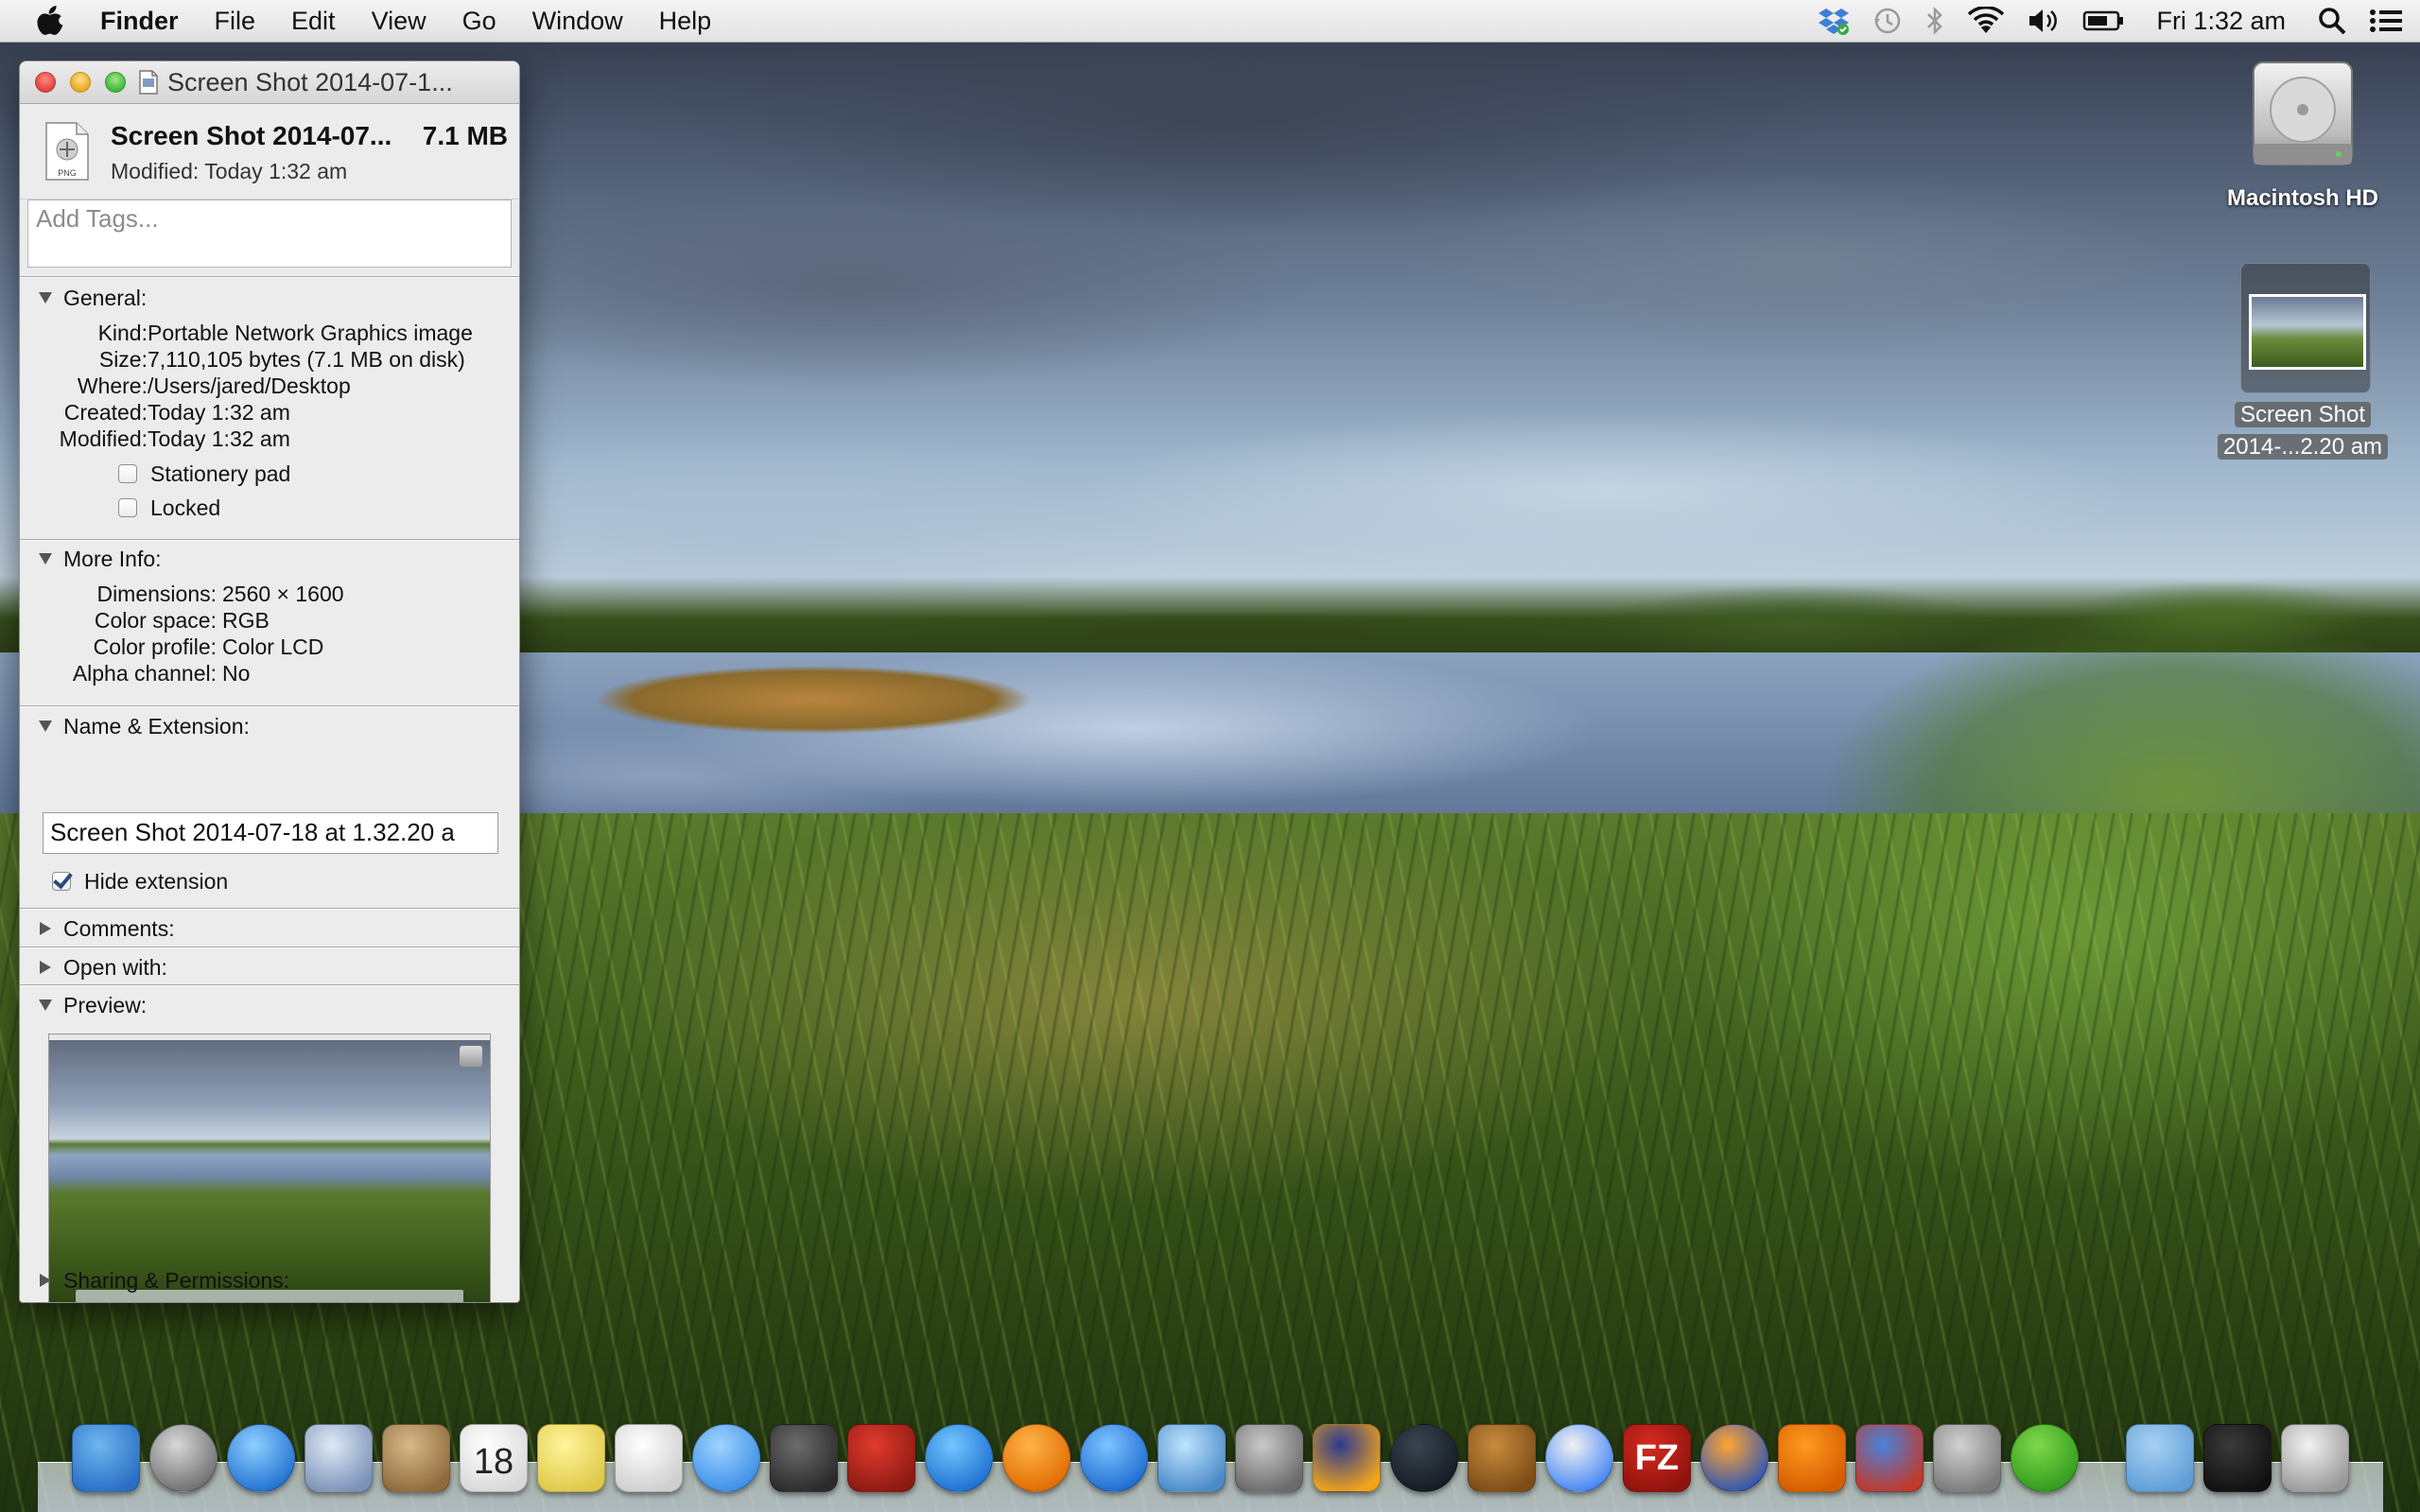 This screenshot has height=1512, width=2420. Describe the element at coordinates (155, 647) in the screenshot. I see `info-label: Color profile:` at that location.